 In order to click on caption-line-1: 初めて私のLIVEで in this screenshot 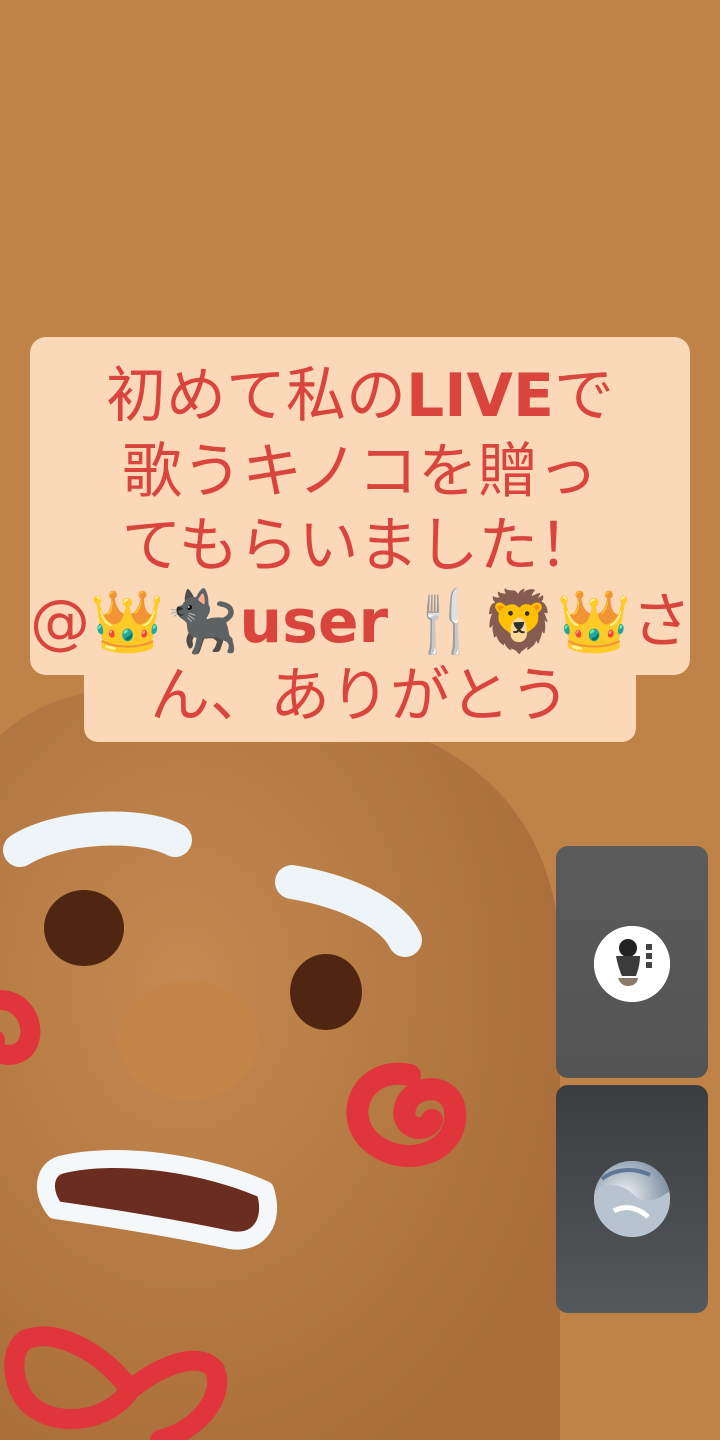, I will do `click(360, 396)`.